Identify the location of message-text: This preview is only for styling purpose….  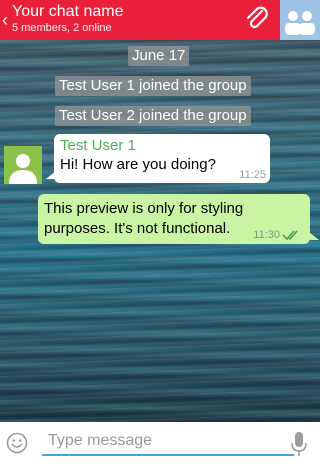
(144, 218).